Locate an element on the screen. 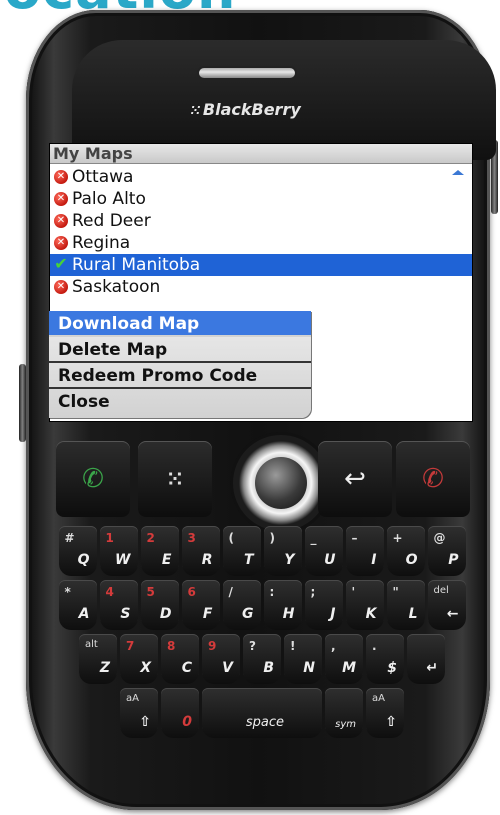 This screenshot has height=815, width=500. list-item-label: Ottawa is located at coordinates (103, 177).